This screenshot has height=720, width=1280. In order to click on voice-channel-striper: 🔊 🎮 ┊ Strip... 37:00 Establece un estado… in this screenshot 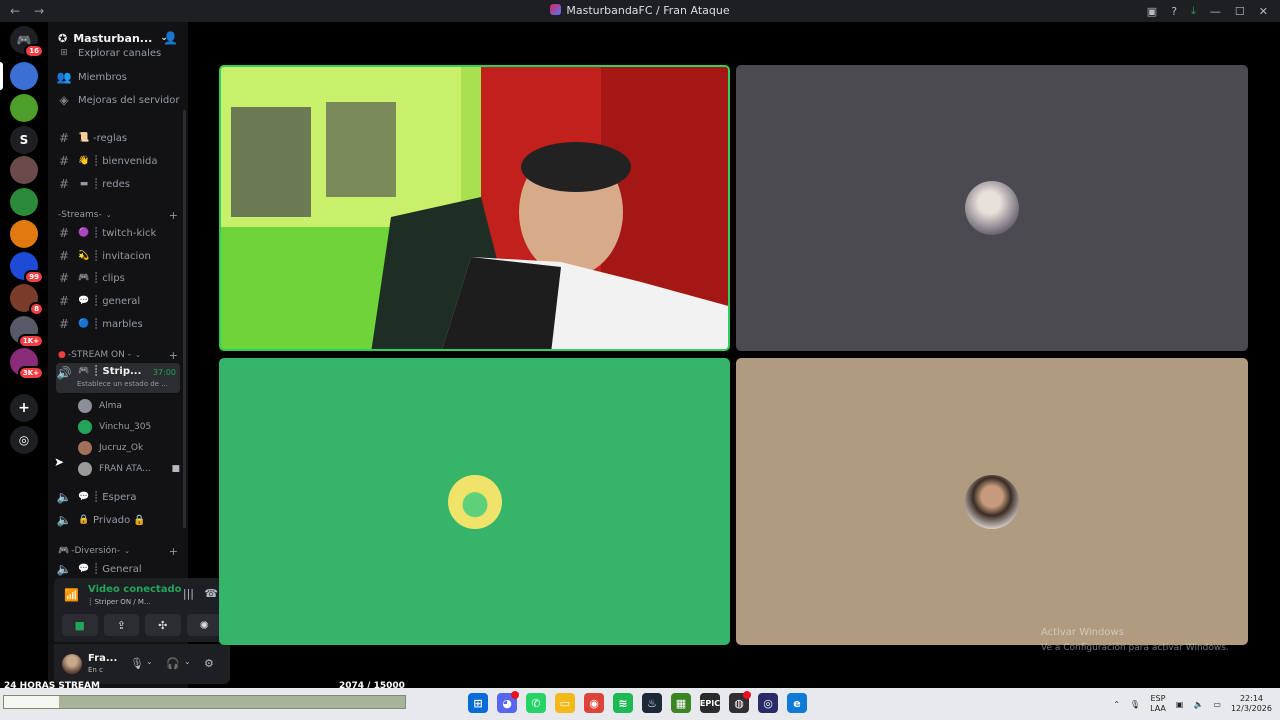, I will do `click(118, 378)`.